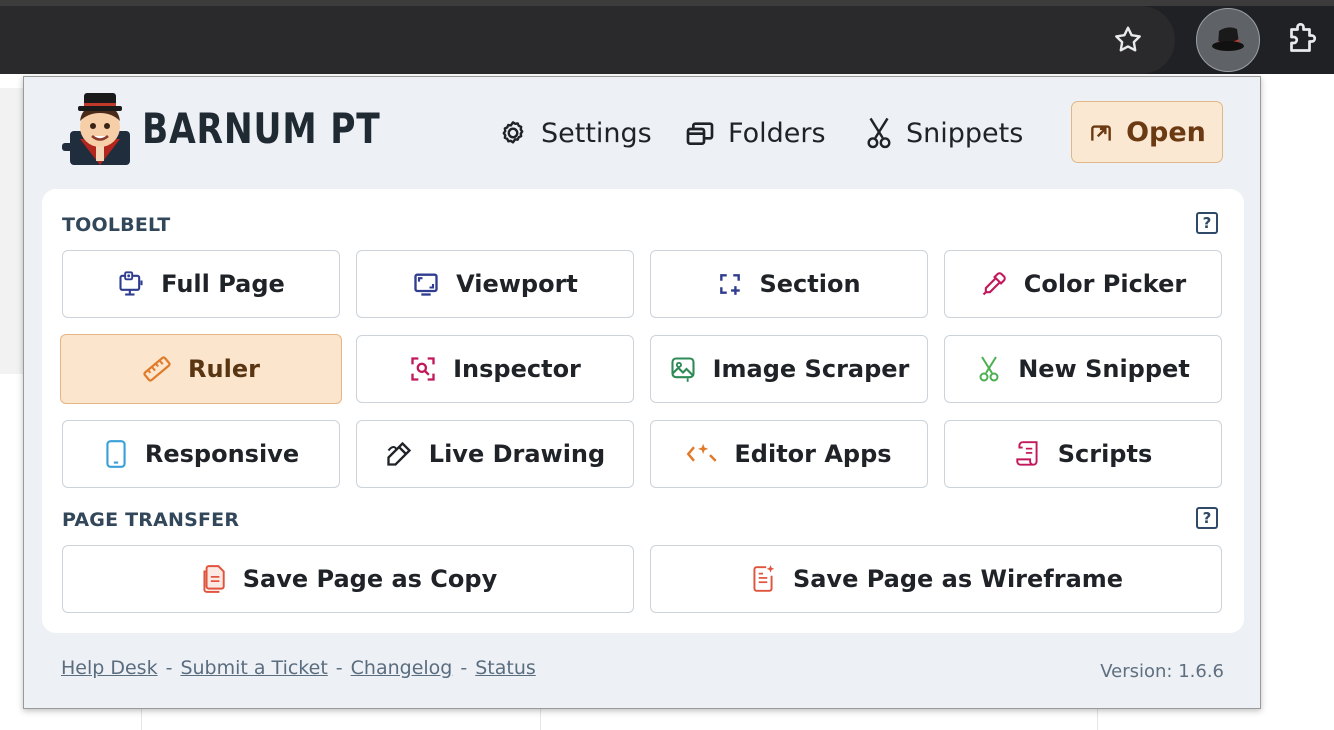  I want to click on open-button: Open, so click(1147, 132).